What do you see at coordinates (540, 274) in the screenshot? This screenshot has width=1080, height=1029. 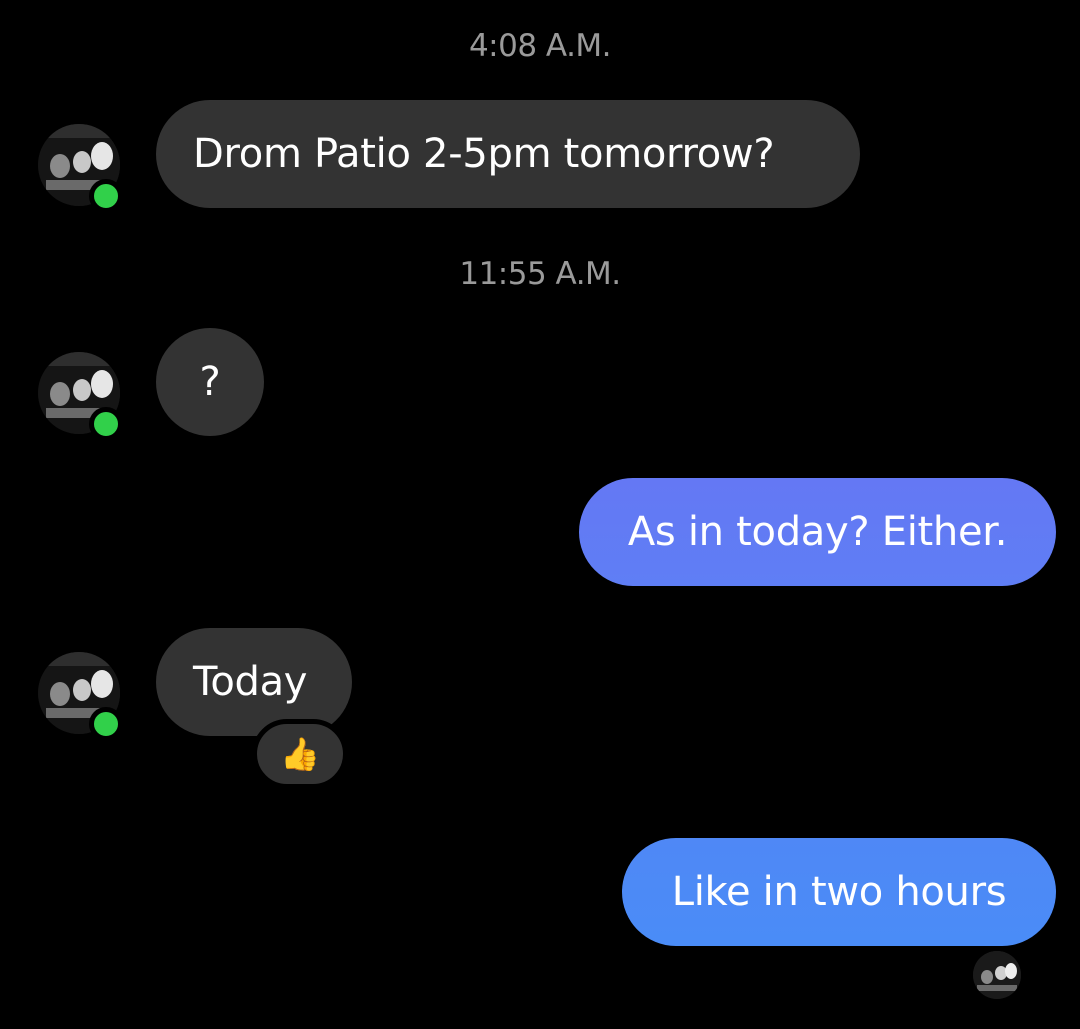 I see `timestamp: 11:55 A.M.` at bounding box center [540, 274].